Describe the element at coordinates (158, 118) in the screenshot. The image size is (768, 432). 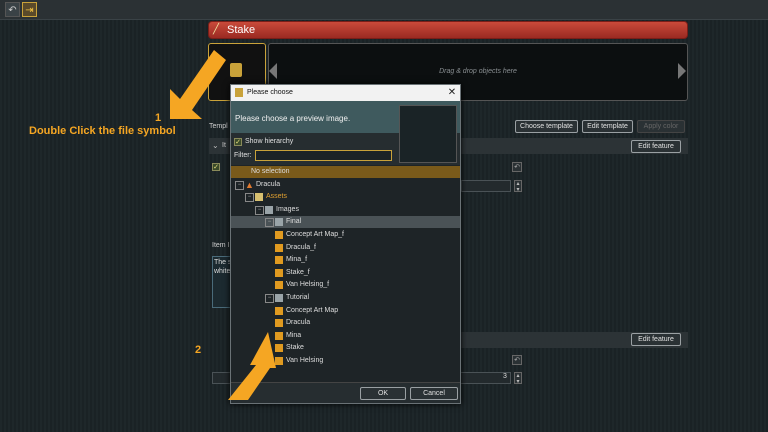
I see `annotation-step-1-number: 1` at that location.